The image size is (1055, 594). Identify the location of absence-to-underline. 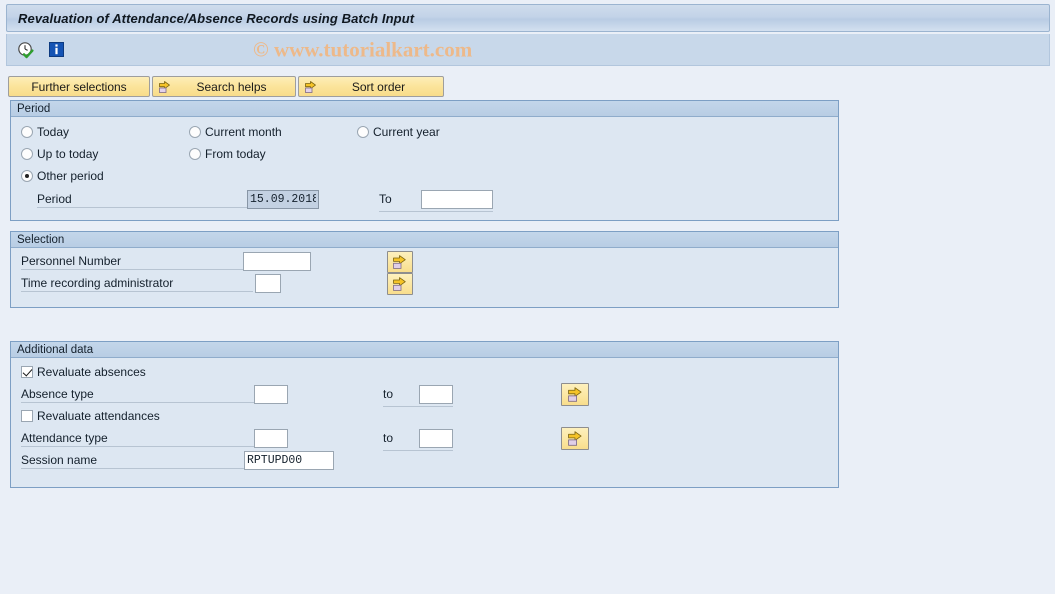
(418, 406).